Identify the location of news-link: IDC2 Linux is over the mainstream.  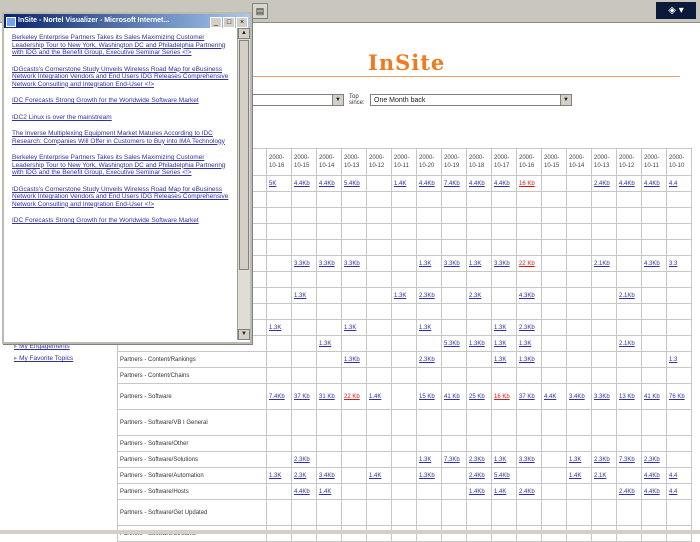
(122, 118).